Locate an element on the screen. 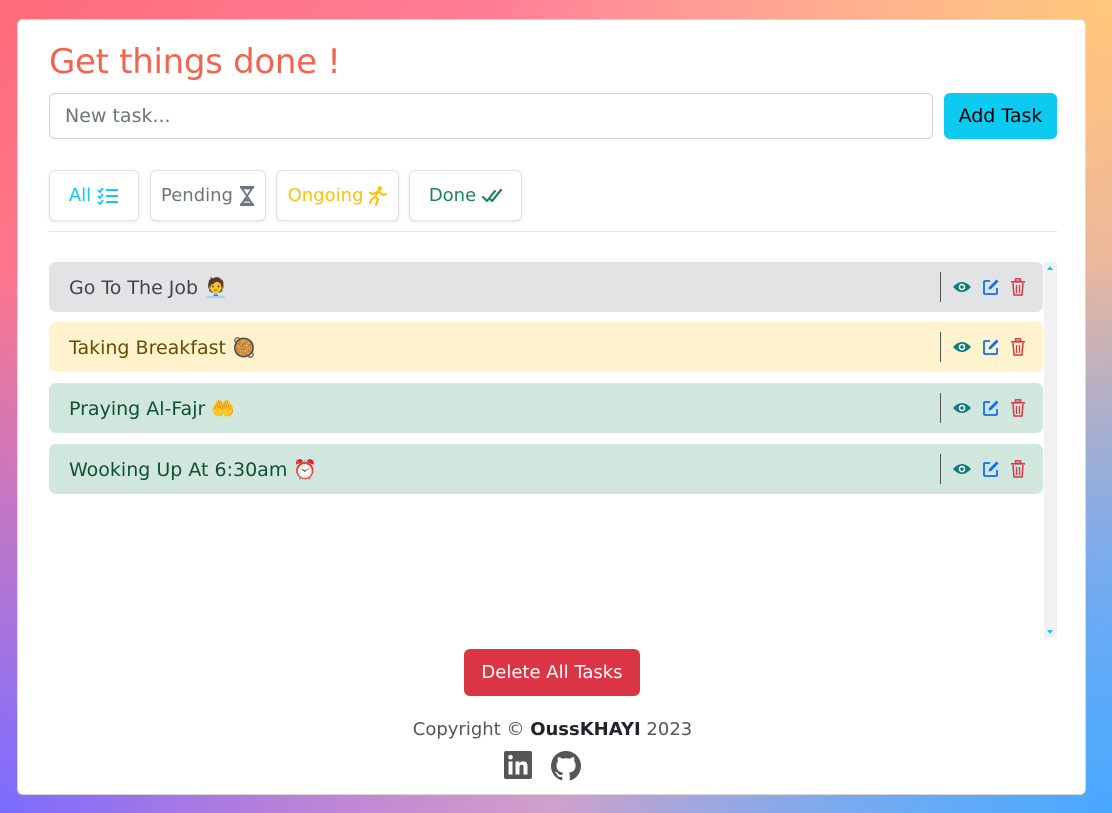 The width and height of the screenshot is (1112, 813). task-row: Go To The Job 🧑‍💼 is located at coordinates (546, 287).